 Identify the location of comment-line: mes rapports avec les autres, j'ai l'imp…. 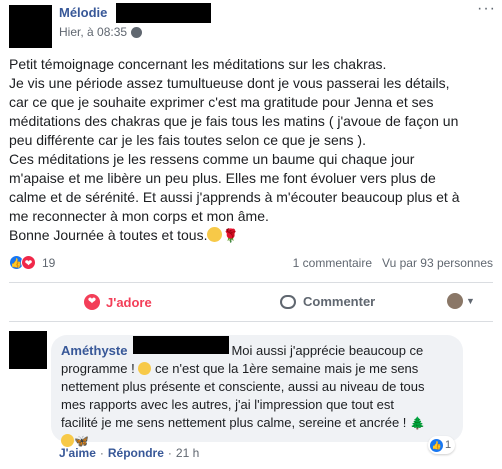
(228, 404).